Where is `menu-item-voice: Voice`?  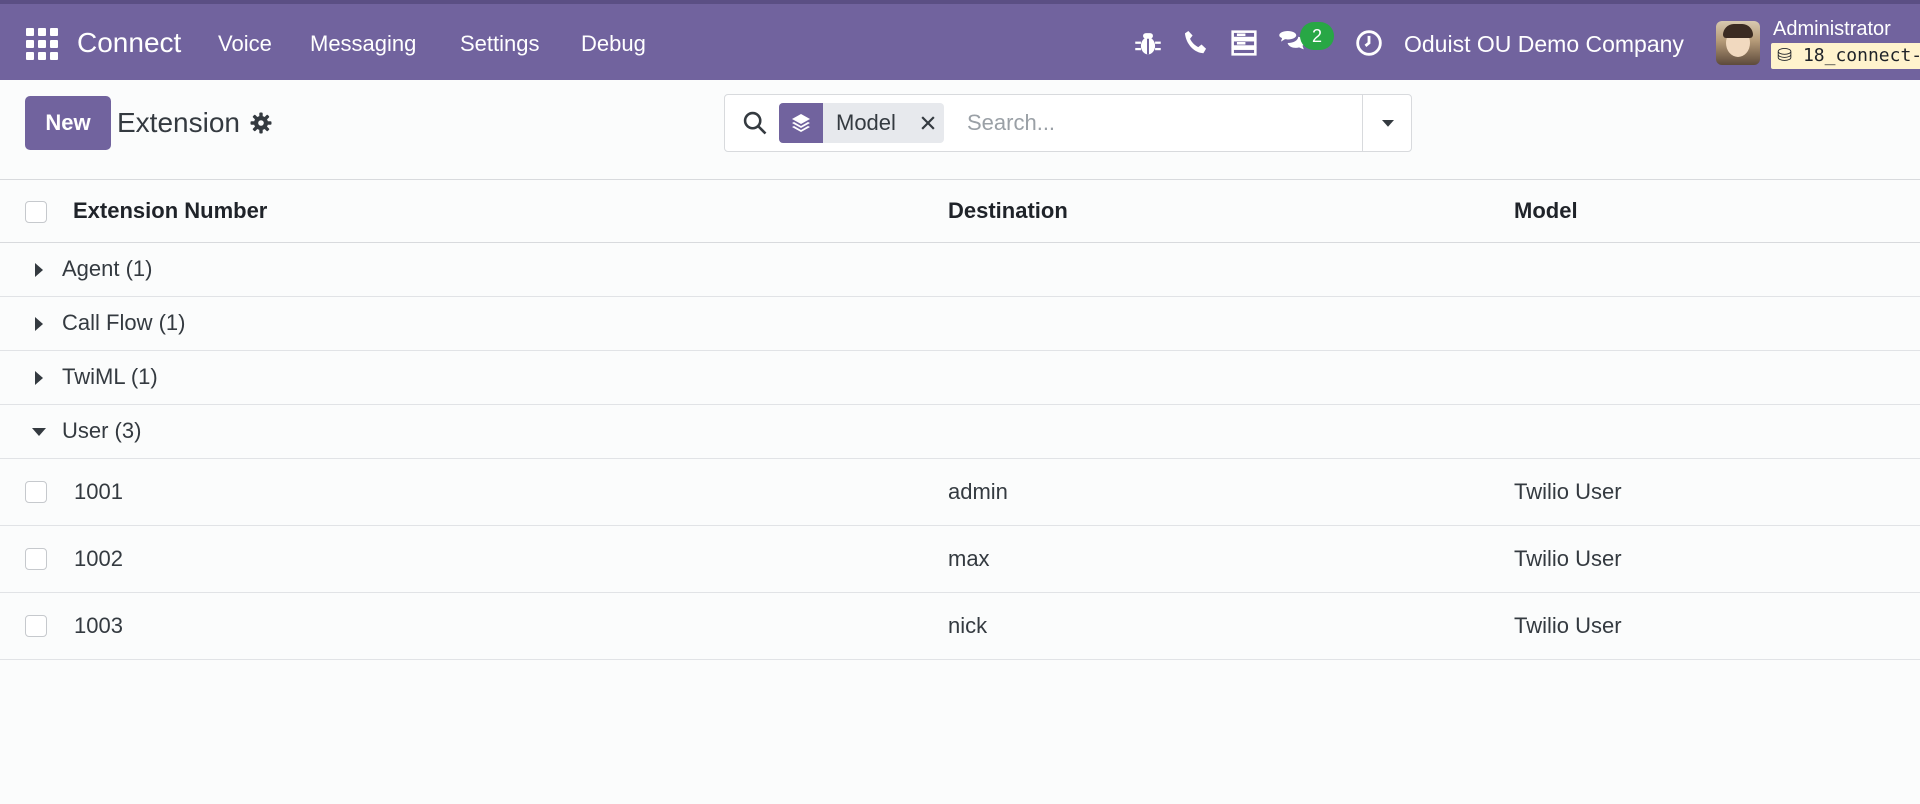
menu-item-voice: Voice is located at coordinates (245, 44).